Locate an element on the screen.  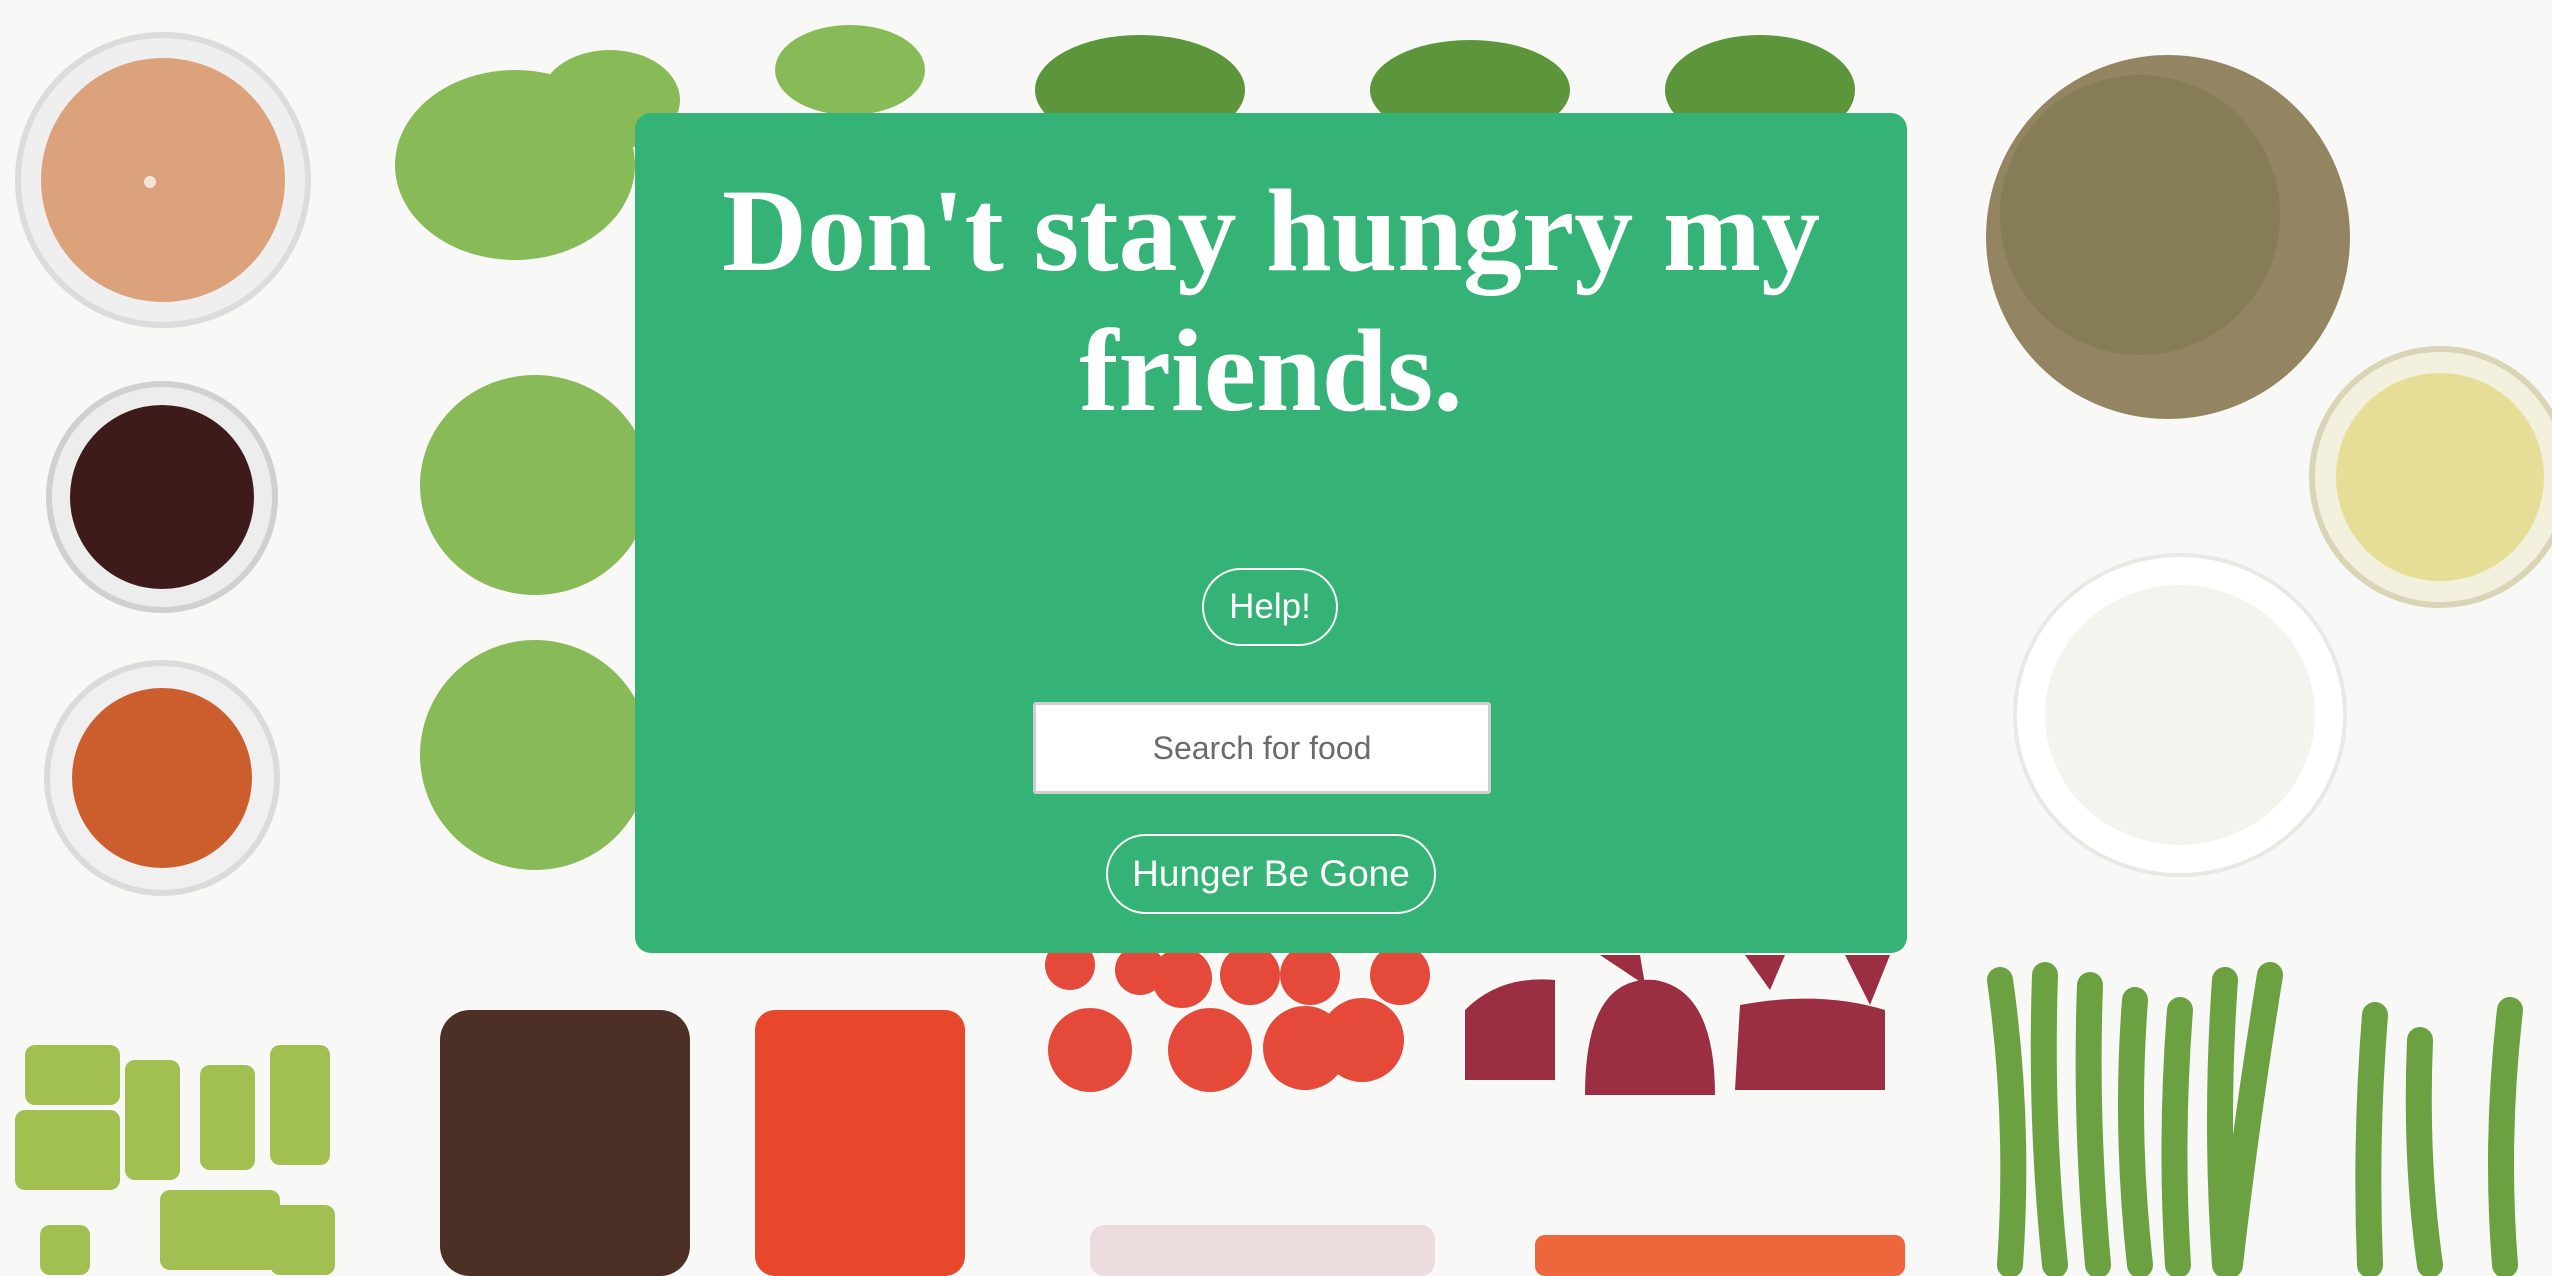
page-title: Don't stay hungry my friends. is located at coordinates (1271, 300).